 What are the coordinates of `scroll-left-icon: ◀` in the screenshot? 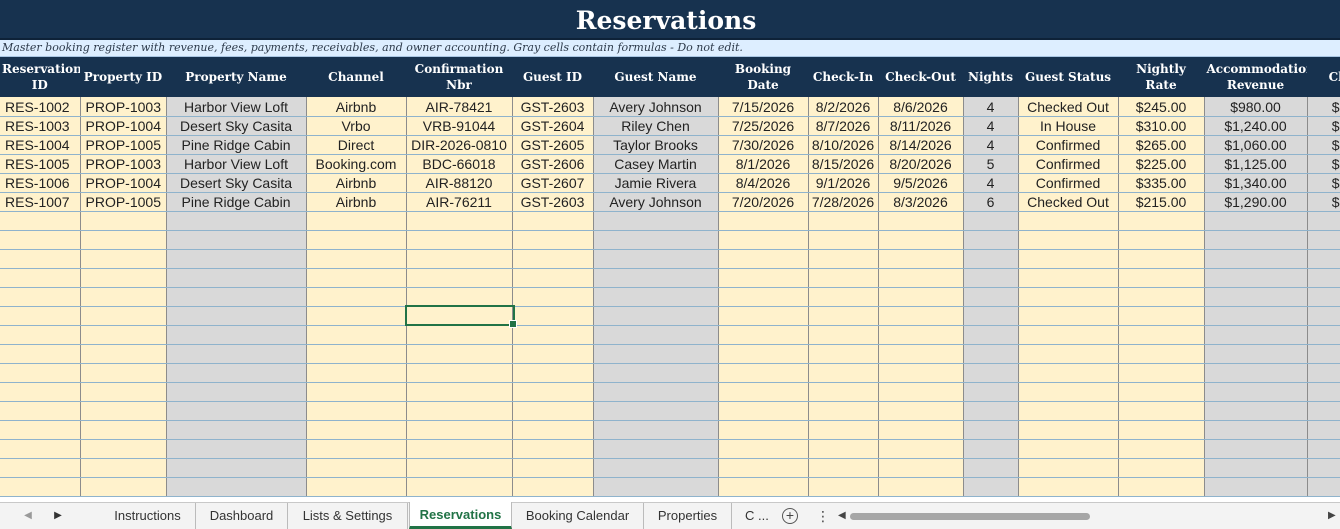 It's located at (842, 516).